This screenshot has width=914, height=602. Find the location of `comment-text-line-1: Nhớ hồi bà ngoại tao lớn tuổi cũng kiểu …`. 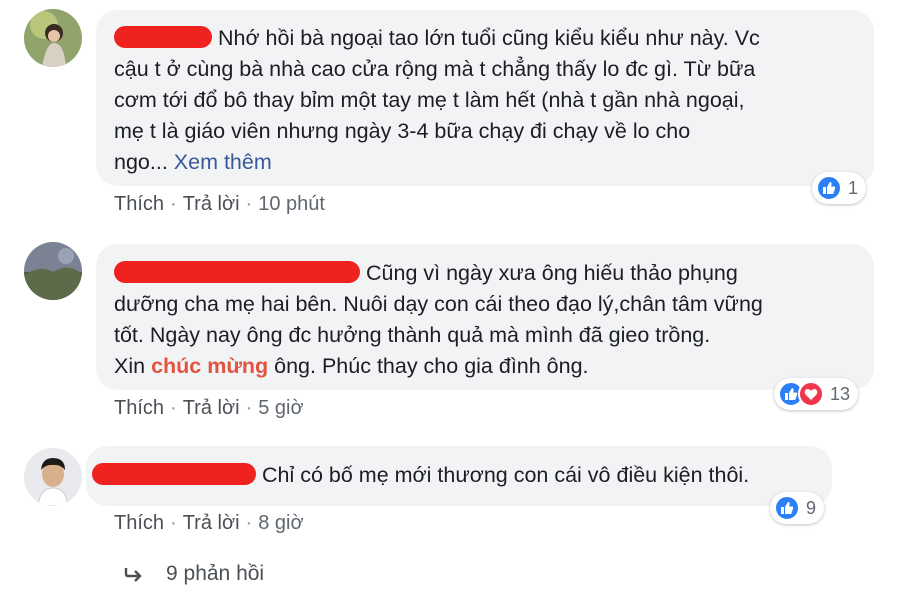

comment-text-line-1: Nhớ hồi bà ngoại tao lớn tuổi cũng kiểu … is located at coordinates (489, 38).